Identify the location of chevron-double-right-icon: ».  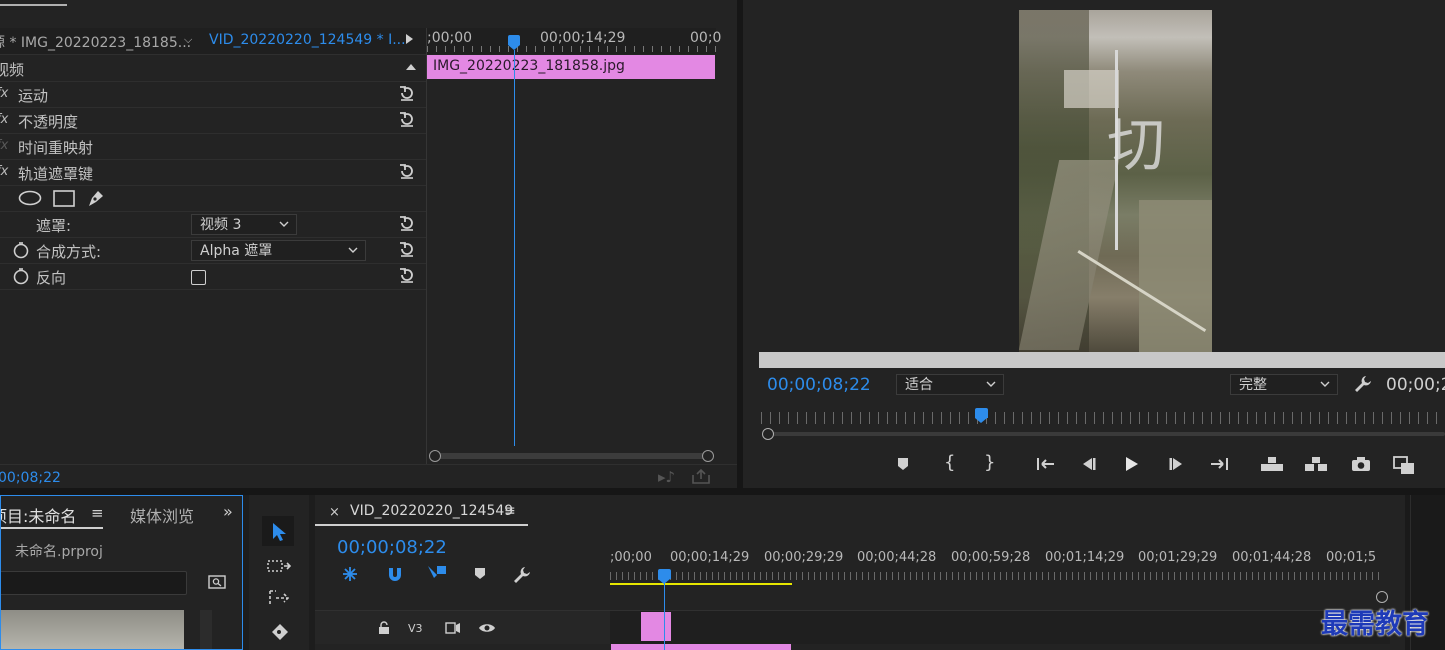
(228, 511).